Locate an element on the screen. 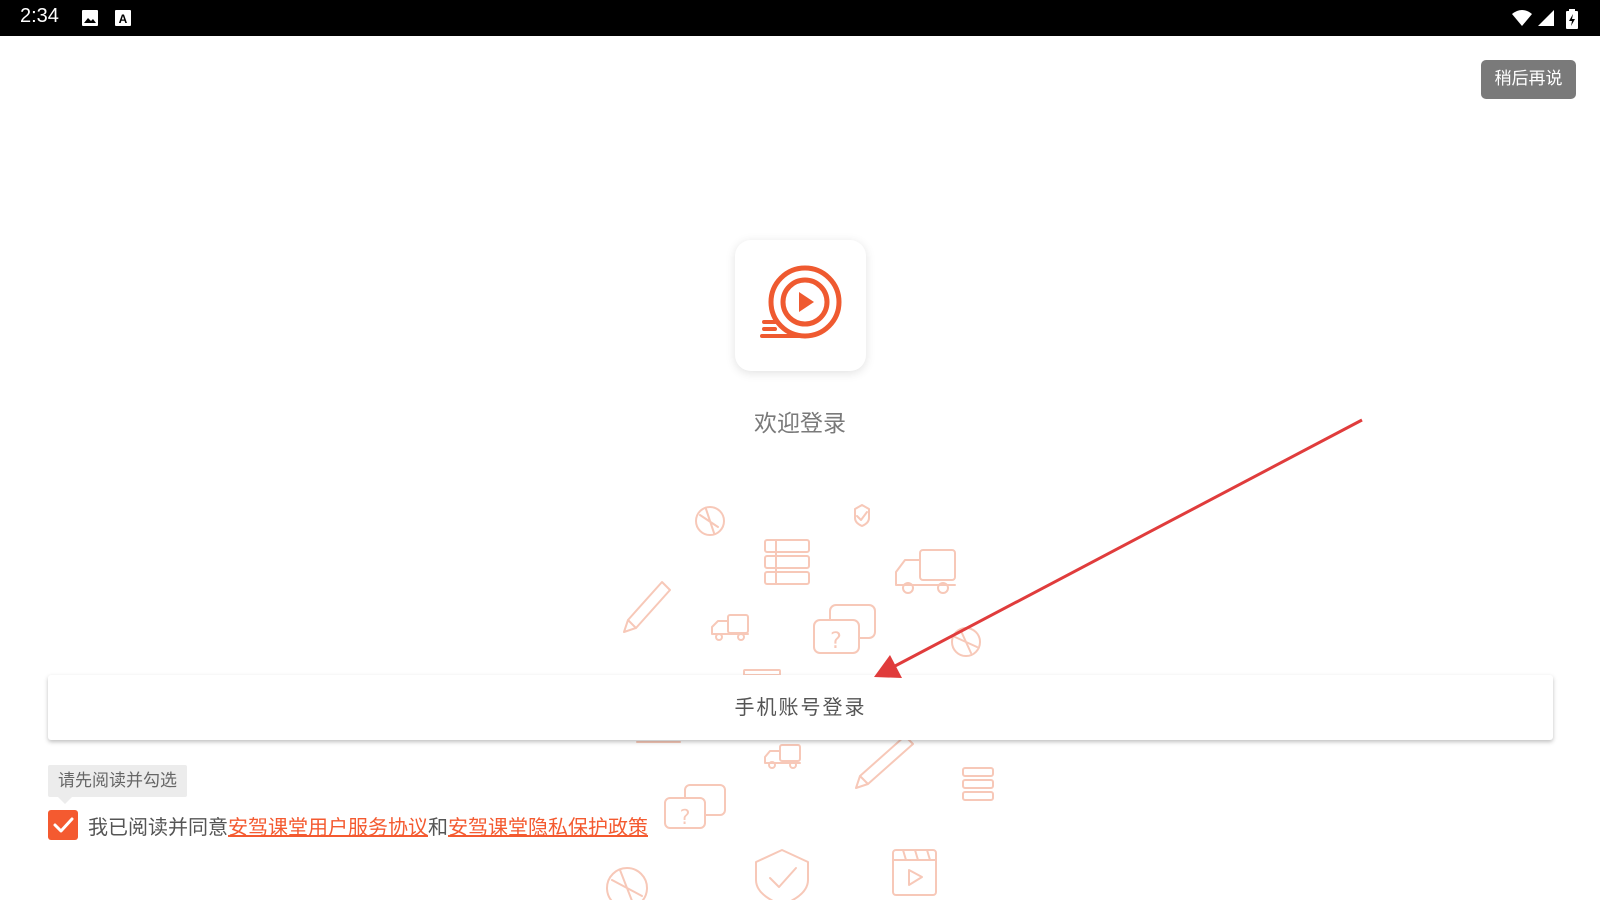 This screenshot has width=1600, height=900. check-icon is located at coordinates (63, 825).